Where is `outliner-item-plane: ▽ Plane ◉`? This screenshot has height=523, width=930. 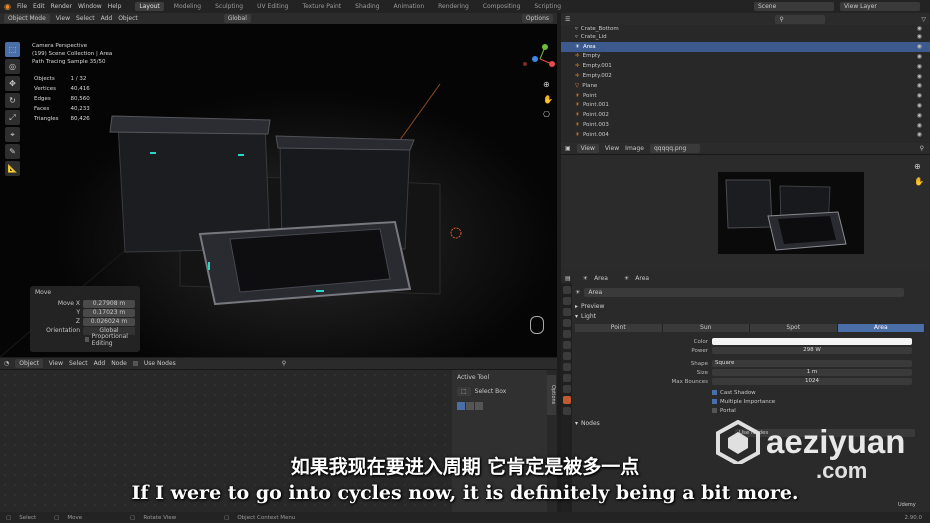 outliner-item-plane: ▽ Plane ◉ is located at coordinates (745, 86).